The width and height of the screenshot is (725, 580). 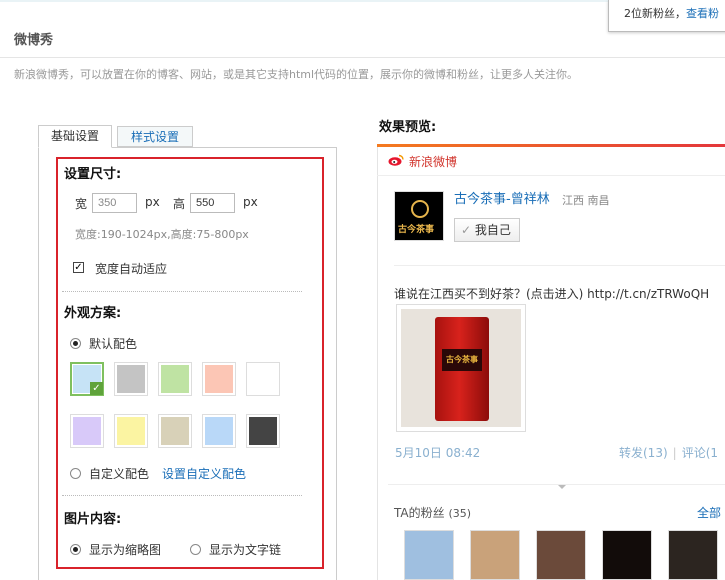 I want to click on post-text: 谁说在江西买不到好茶？(点击进入) http://t.cn/zTRWoQH, so click(x=551, y=293).